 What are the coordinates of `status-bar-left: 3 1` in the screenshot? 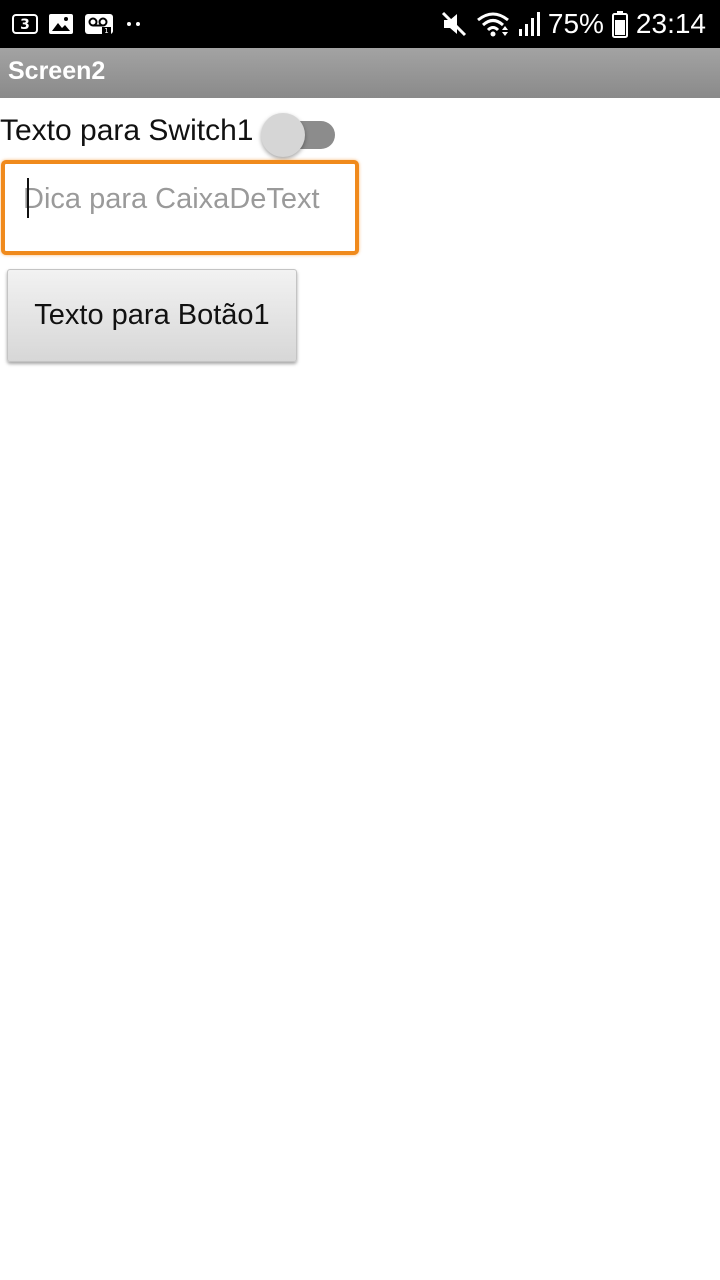 It's located at (78, 24).